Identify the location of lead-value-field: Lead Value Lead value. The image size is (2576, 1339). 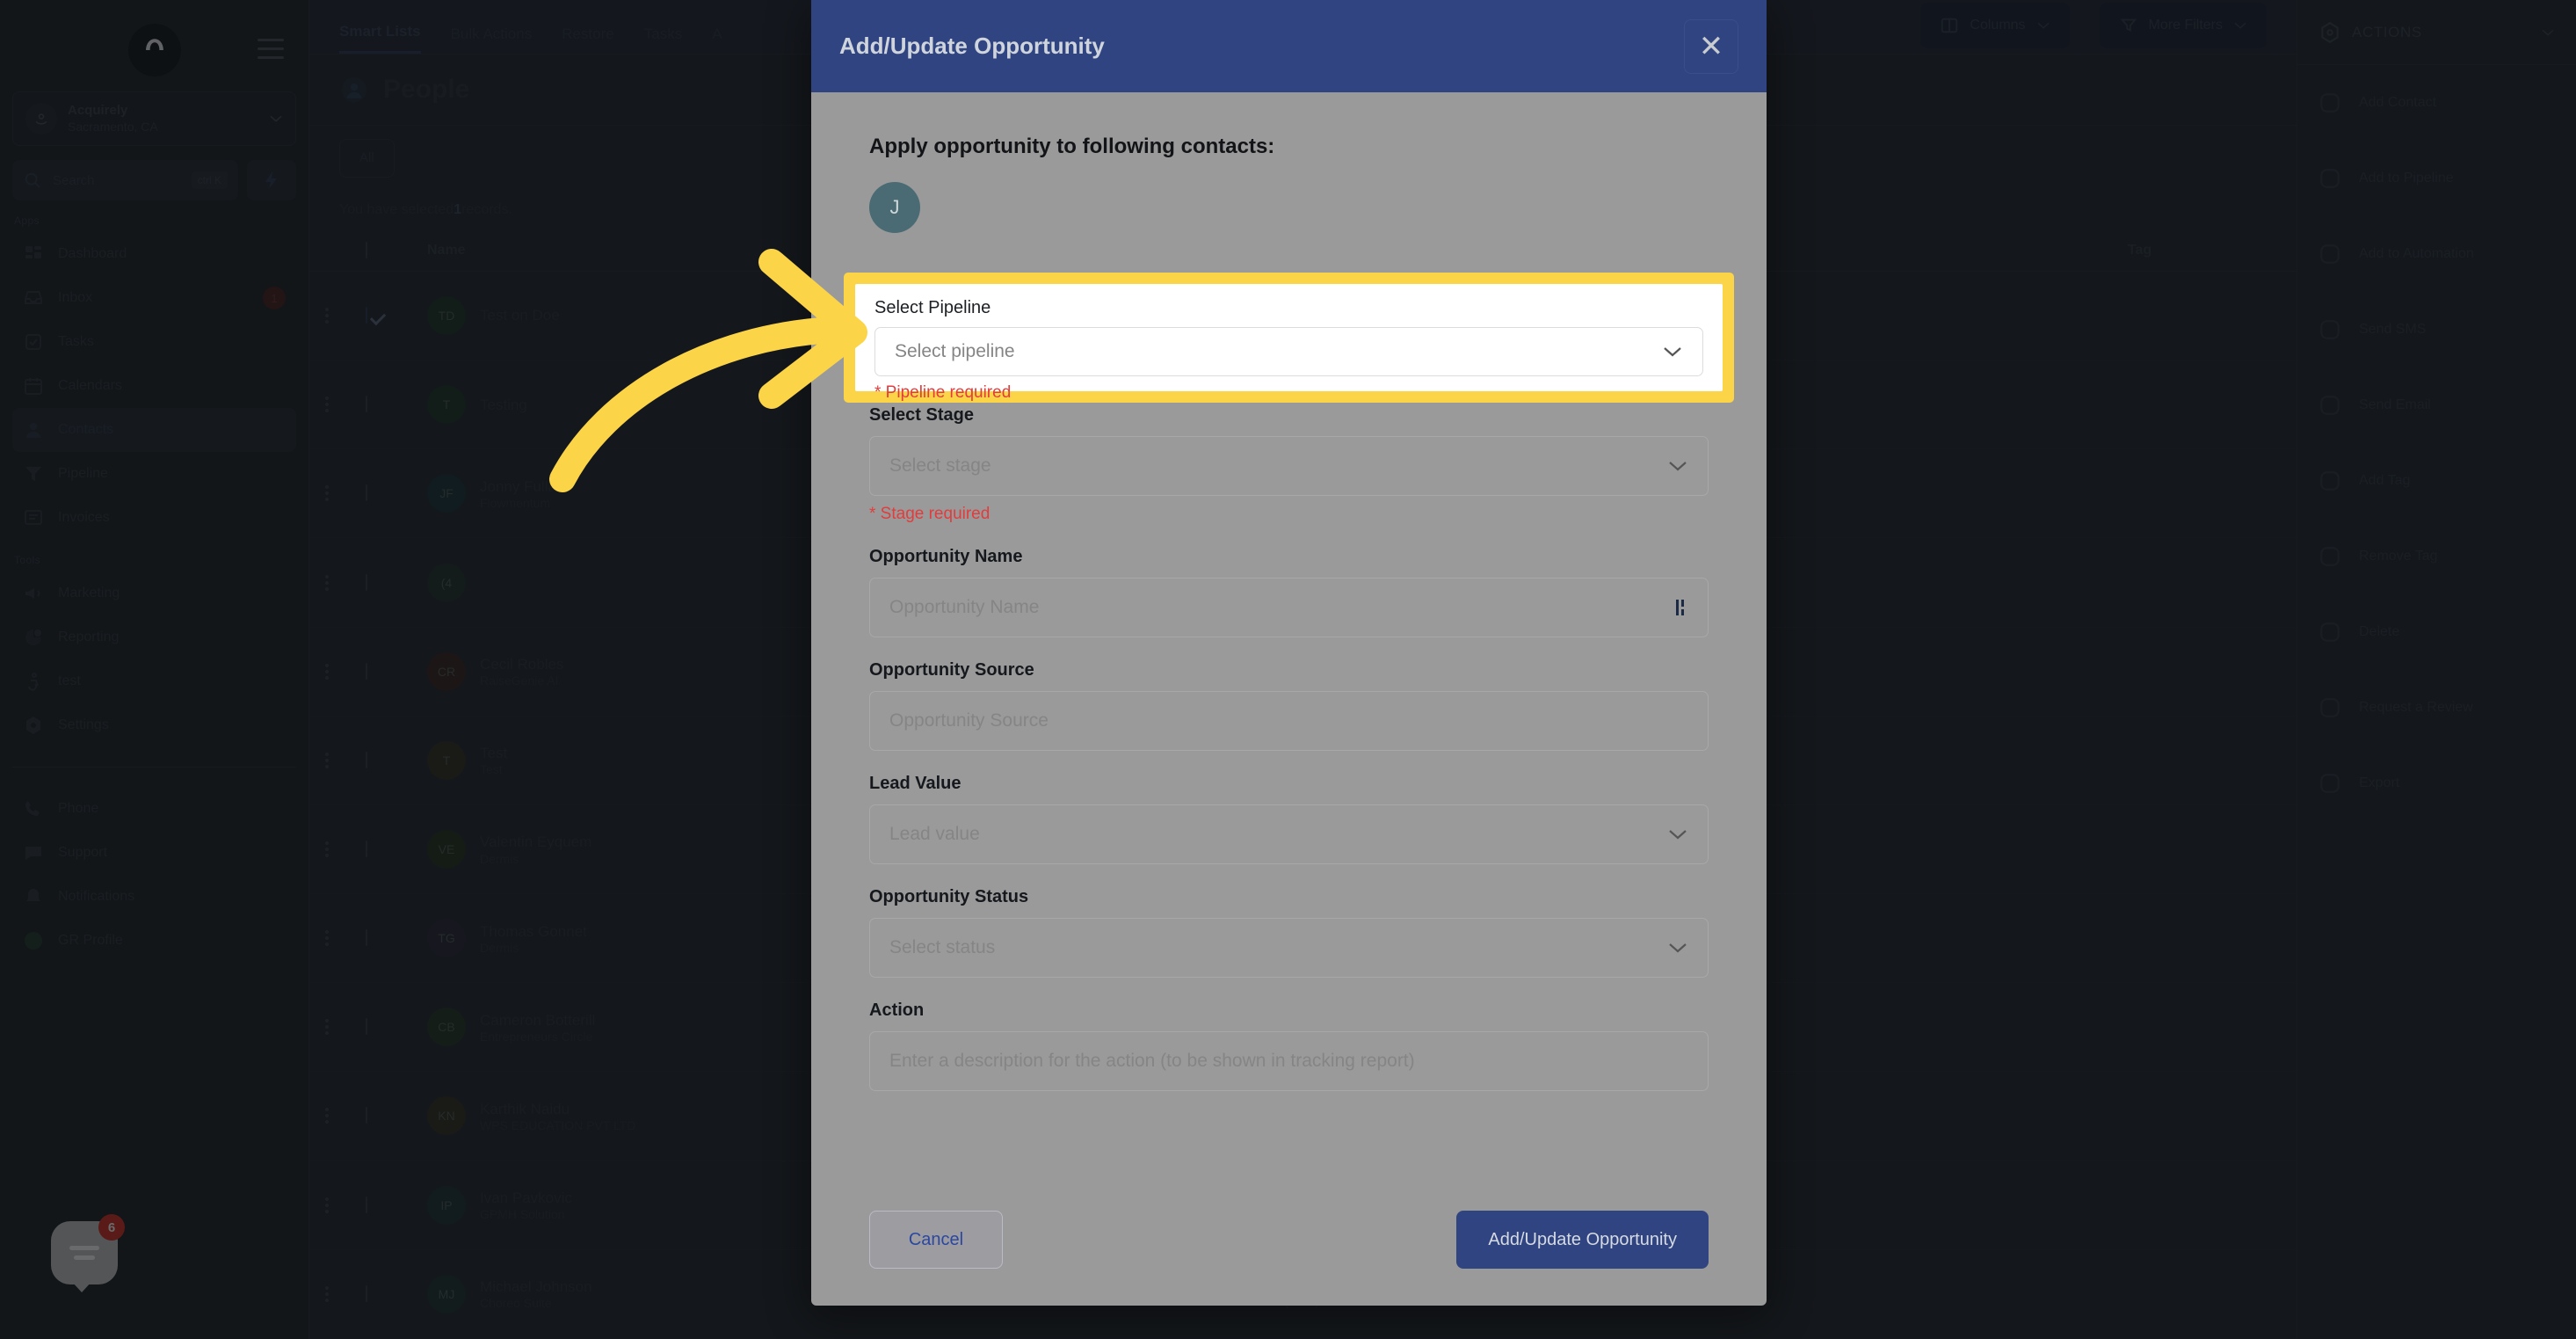
(1289, 819).